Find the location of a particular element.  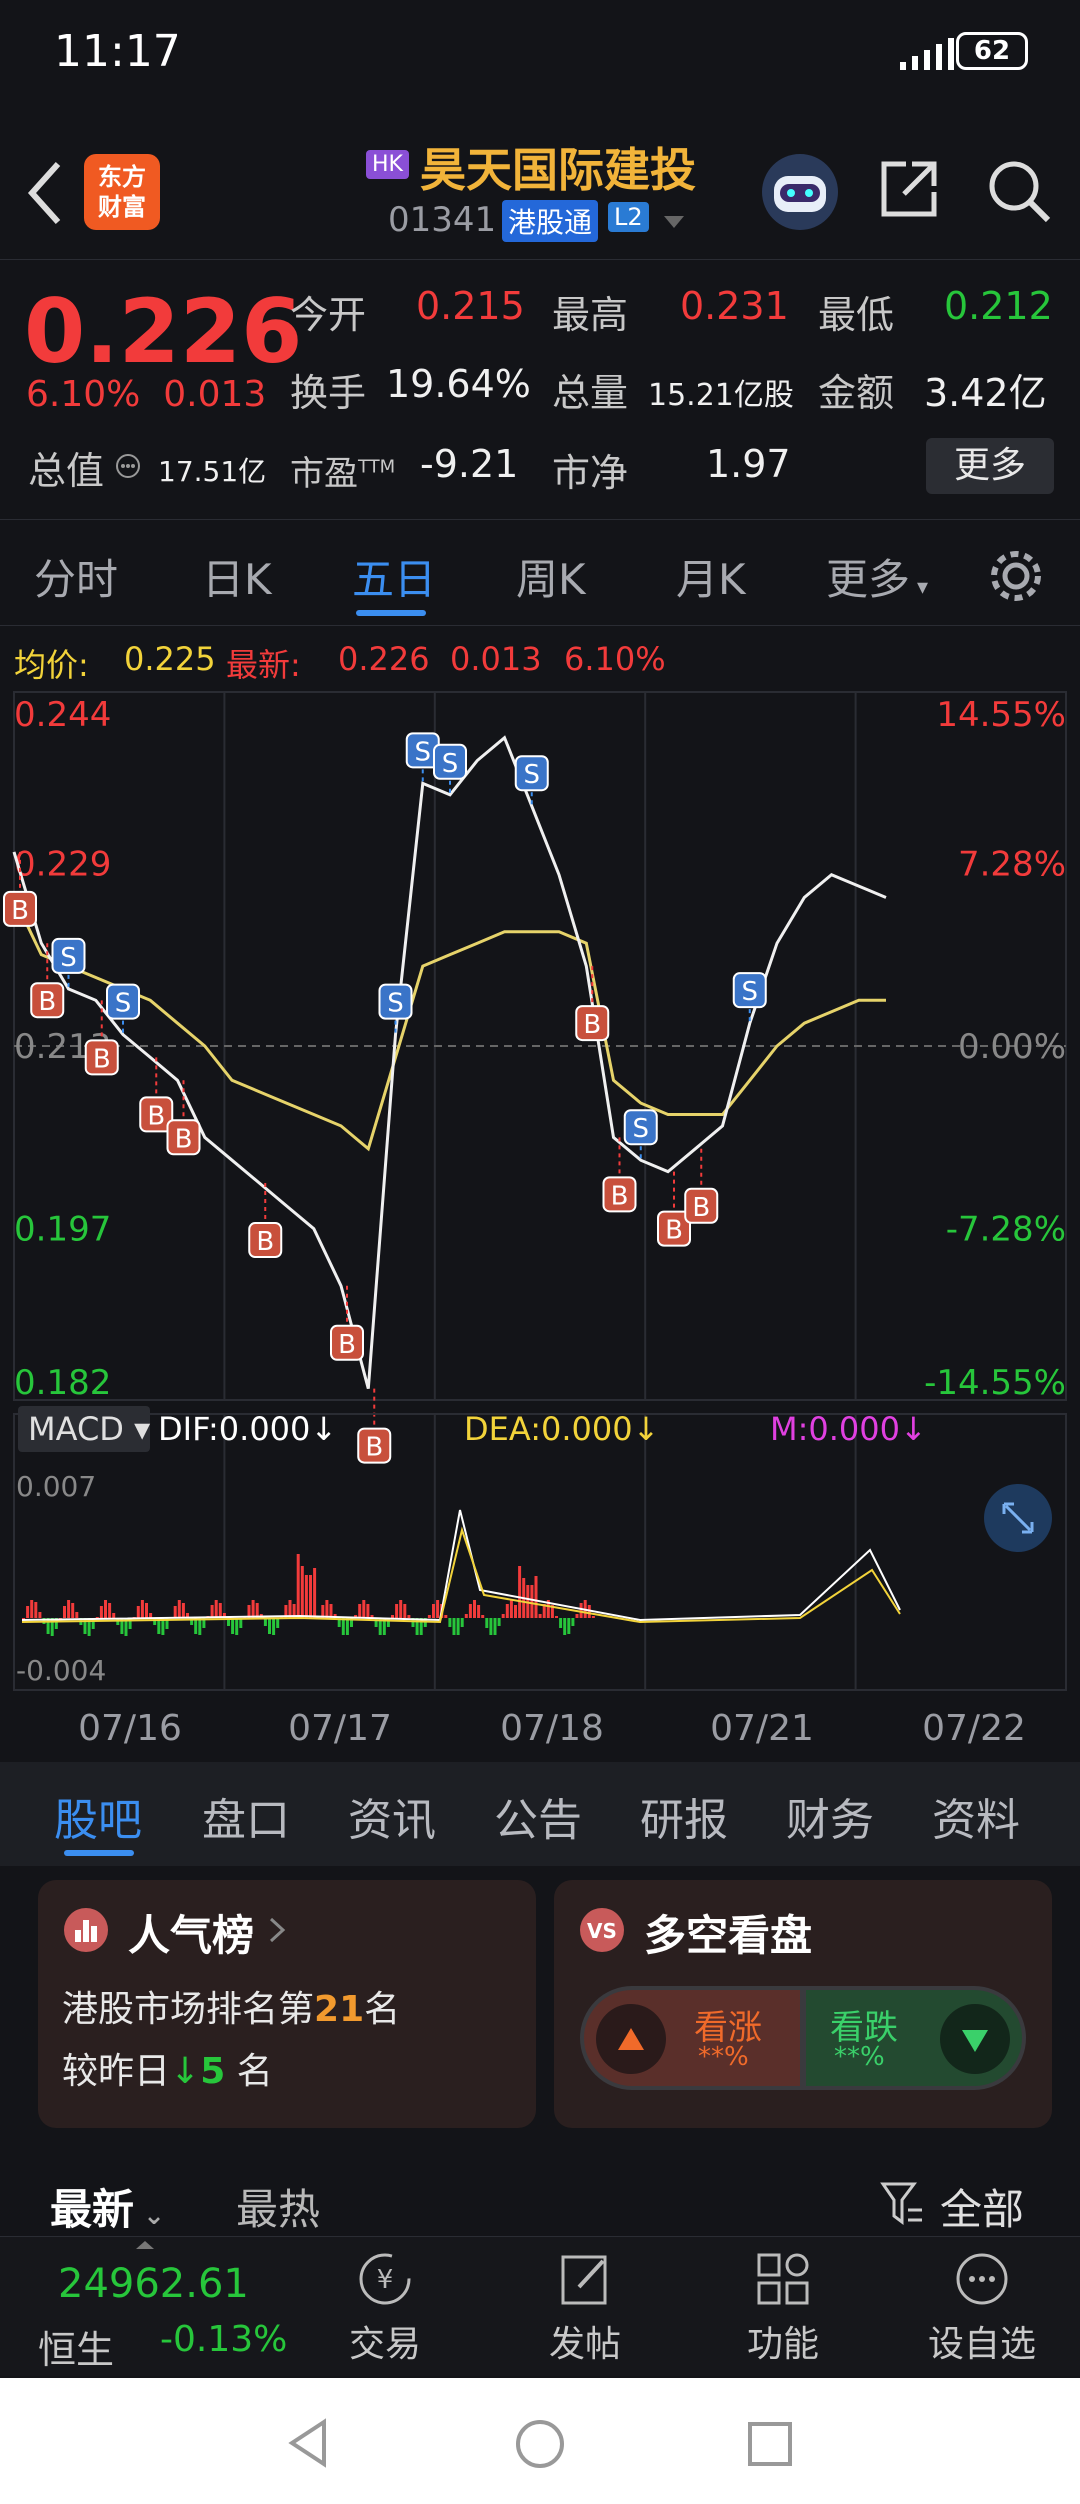

pe-label: 市盈TTM is located at coordinates (343, 474).